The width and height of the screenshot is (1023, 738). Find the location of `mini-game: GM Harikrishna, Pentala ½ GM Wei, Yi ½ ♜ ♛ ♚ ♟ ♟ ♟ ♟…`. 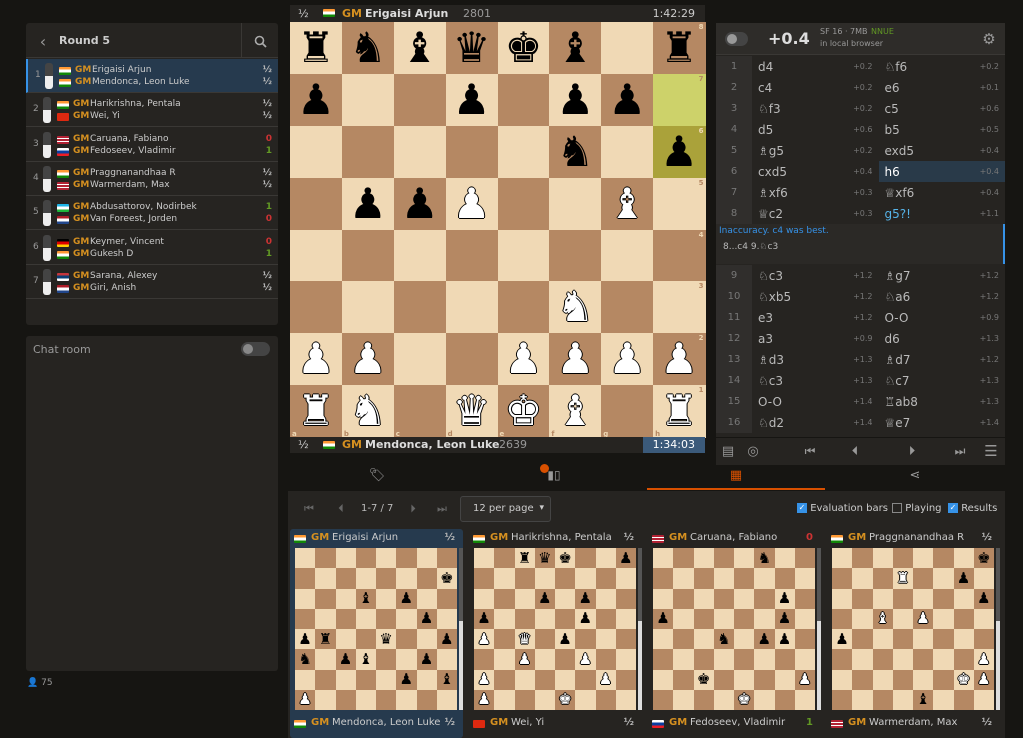

mini-game: GM Harikrishna, Pentala ½ GM Wei, Yi ½ ♜ ♛ ♚ ♟ ♟ ♟ ♟… is located at coordinates (555, 633).